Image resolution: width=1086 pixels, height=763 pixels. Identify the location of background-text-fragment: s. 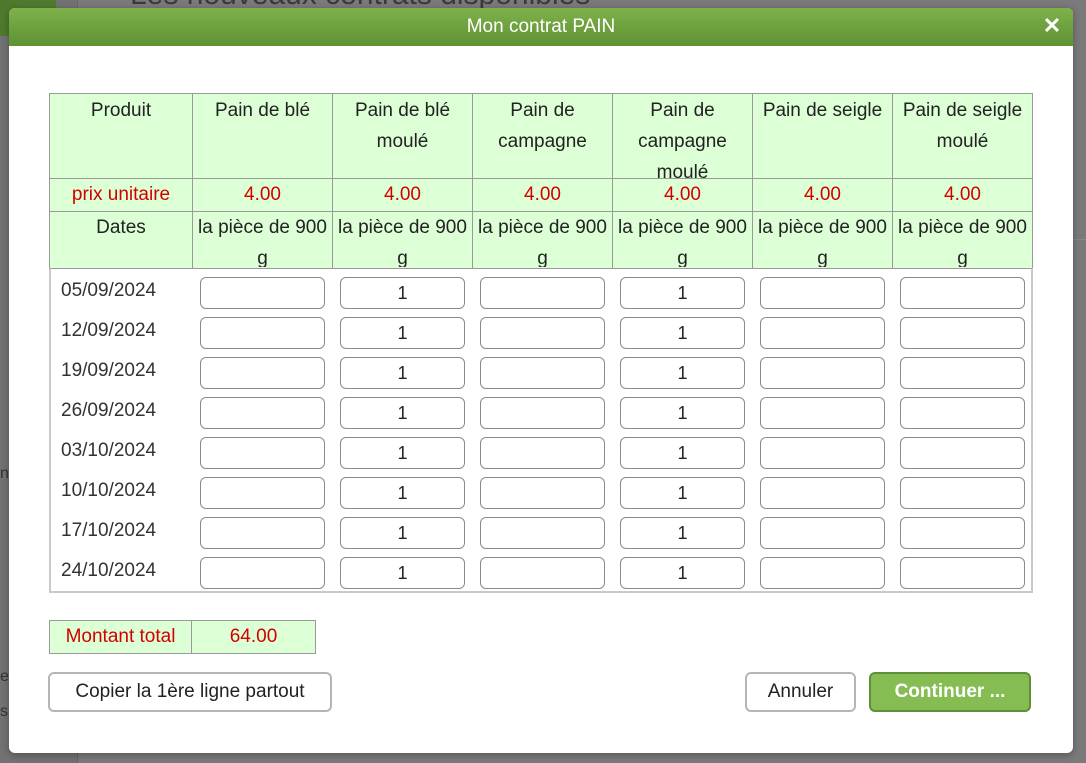
(4, 711).